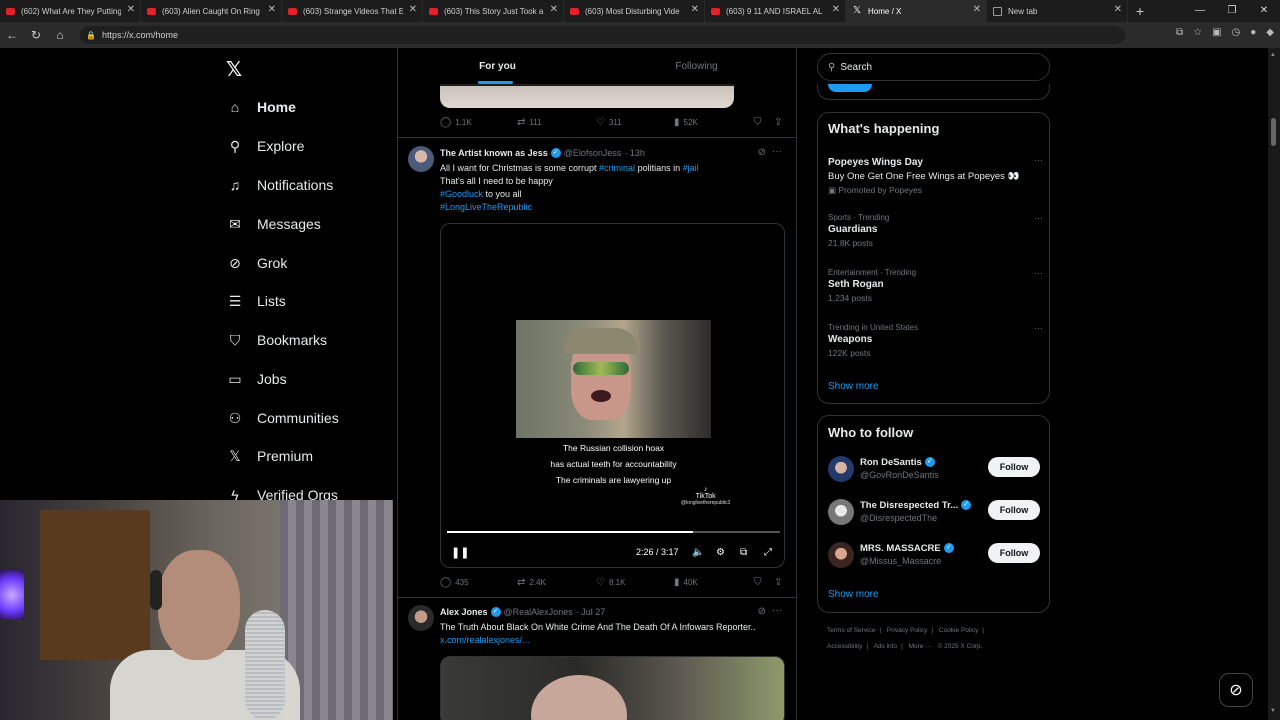 Image resolution: width=1280 pixels, height=720 pixels. I want to click on nav-messages: ✉ Messages, so click(273, 224).